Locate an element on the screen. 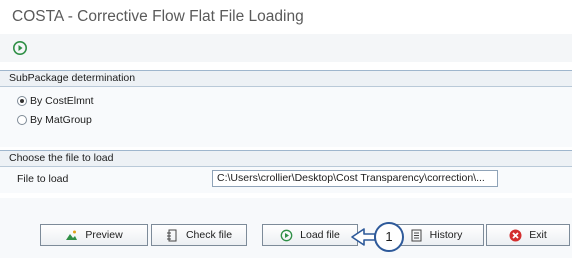 The image size is (572, 260). exit-button: Exit is located at coordinates (528, 235).